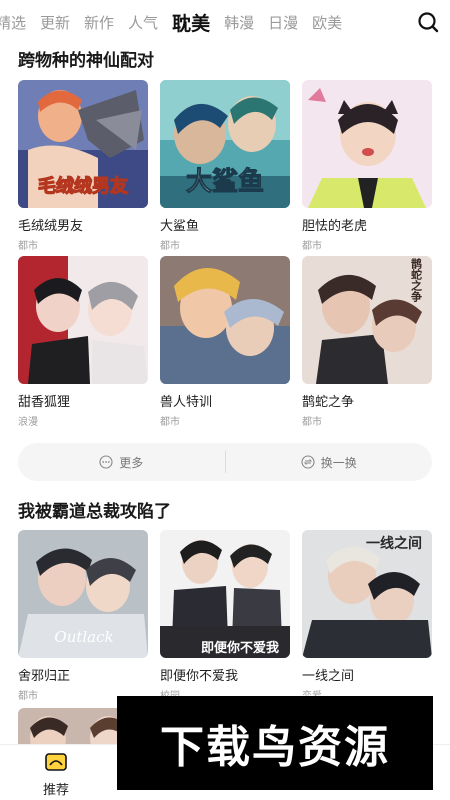  I want to click on tab-western: 欧美, so click(327, 22).